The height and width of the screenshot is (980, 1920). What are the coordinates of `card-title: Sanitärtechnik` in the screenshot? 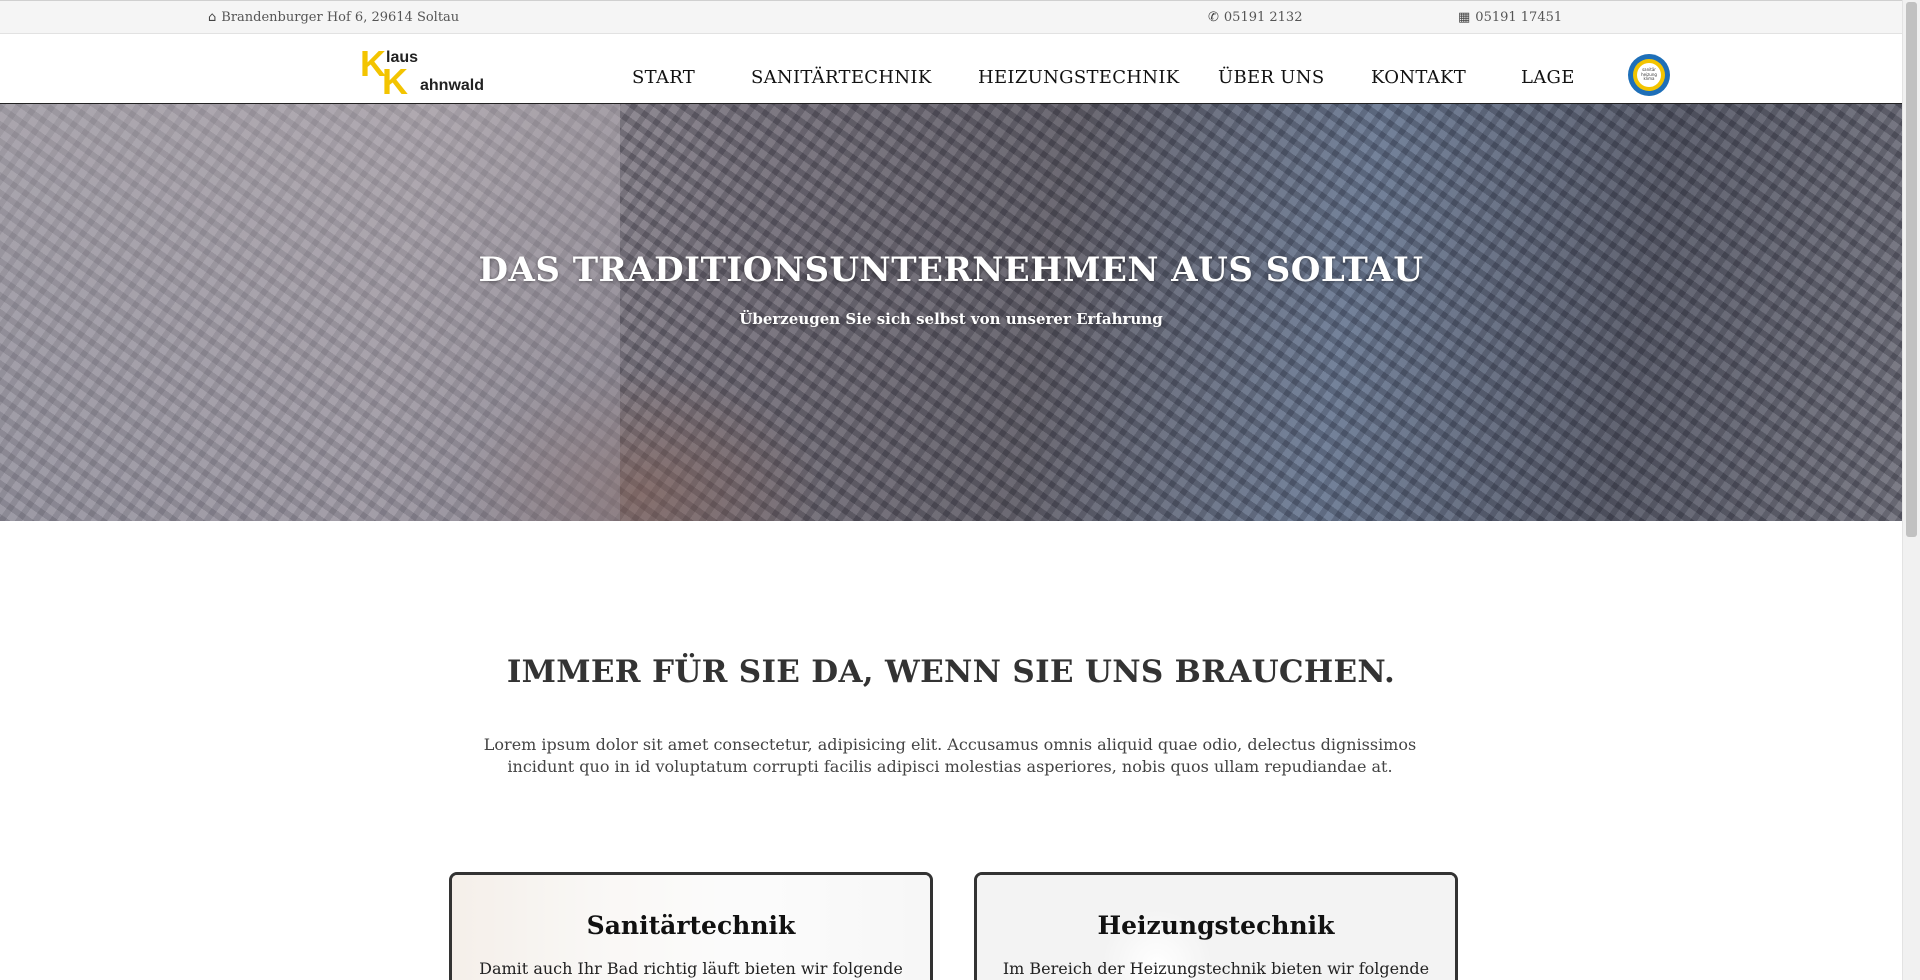 It's located at (691, 925).